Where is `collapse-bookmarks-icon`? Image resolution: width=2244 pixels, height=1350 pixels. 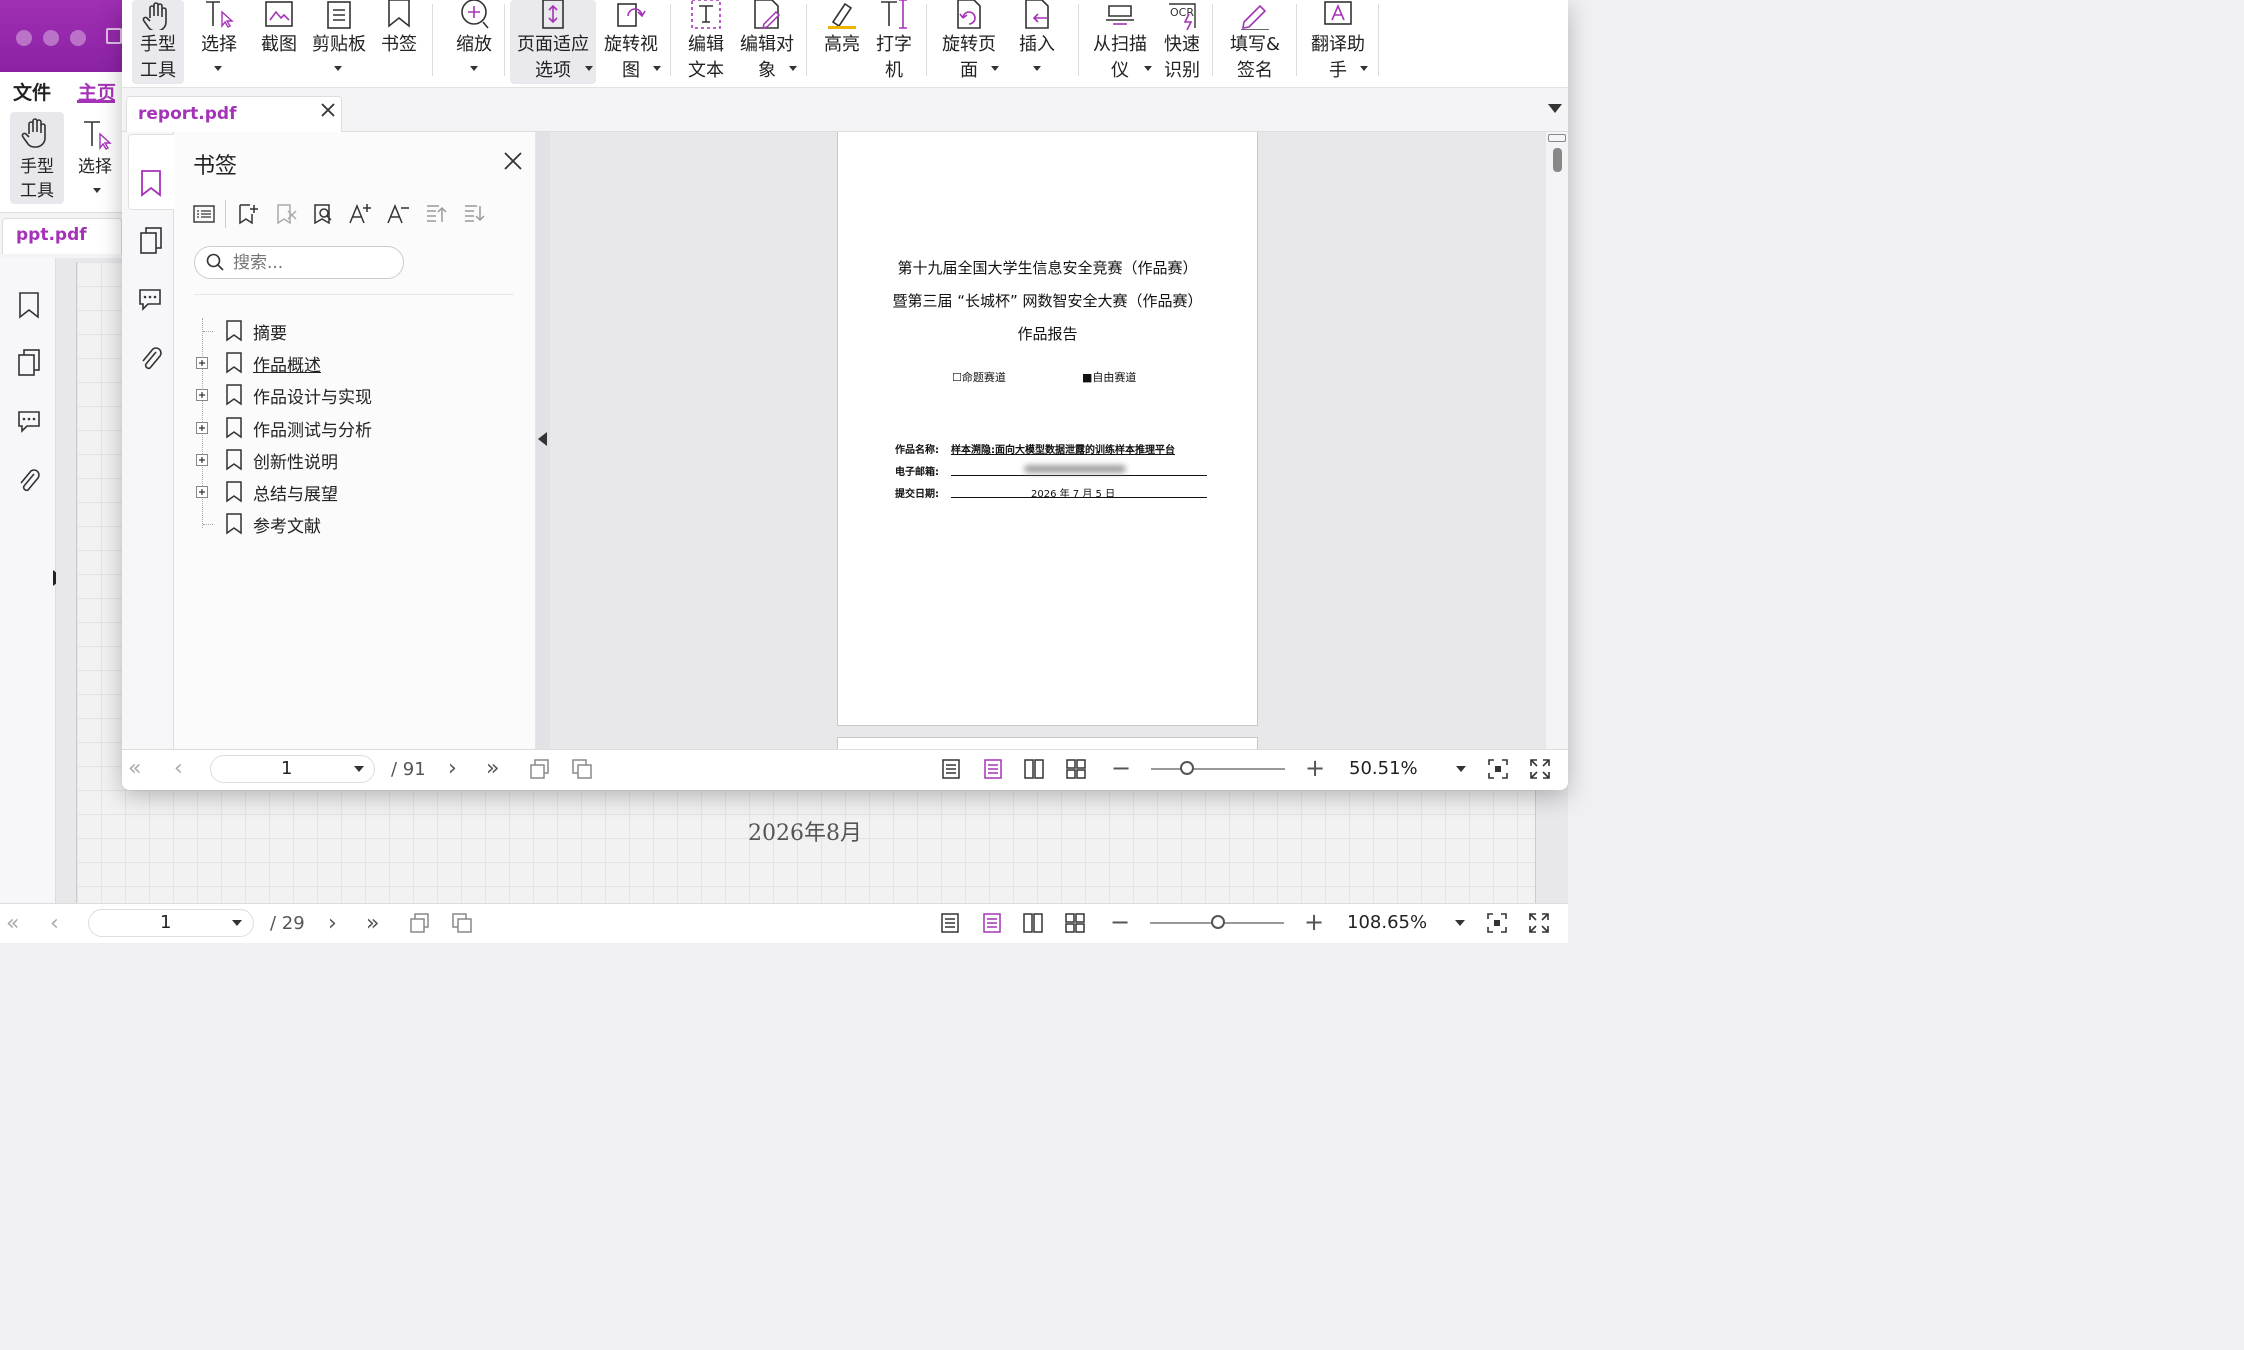
collapse-bookmarks-icon is located at coordinates (474, 214).